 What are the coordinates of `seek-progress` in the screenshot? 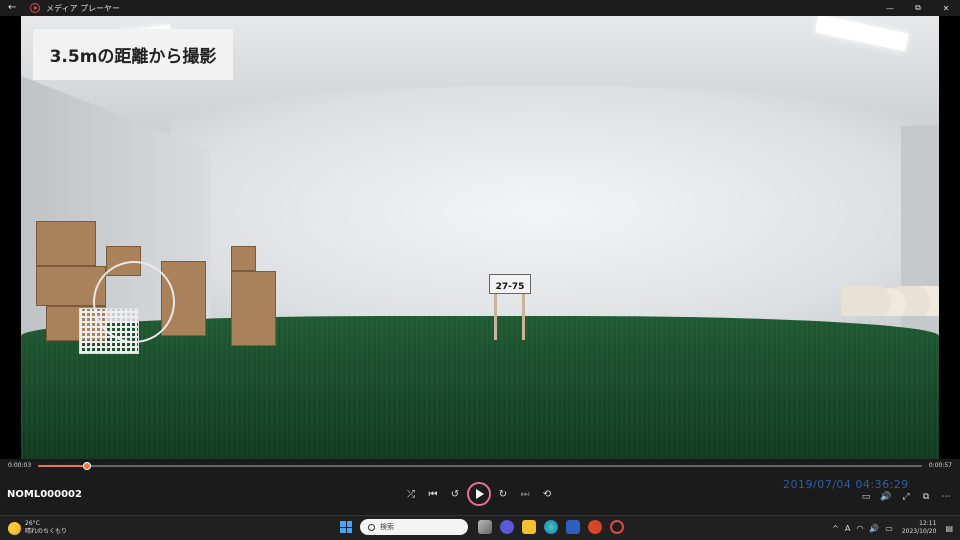 It's located at (62, 466).